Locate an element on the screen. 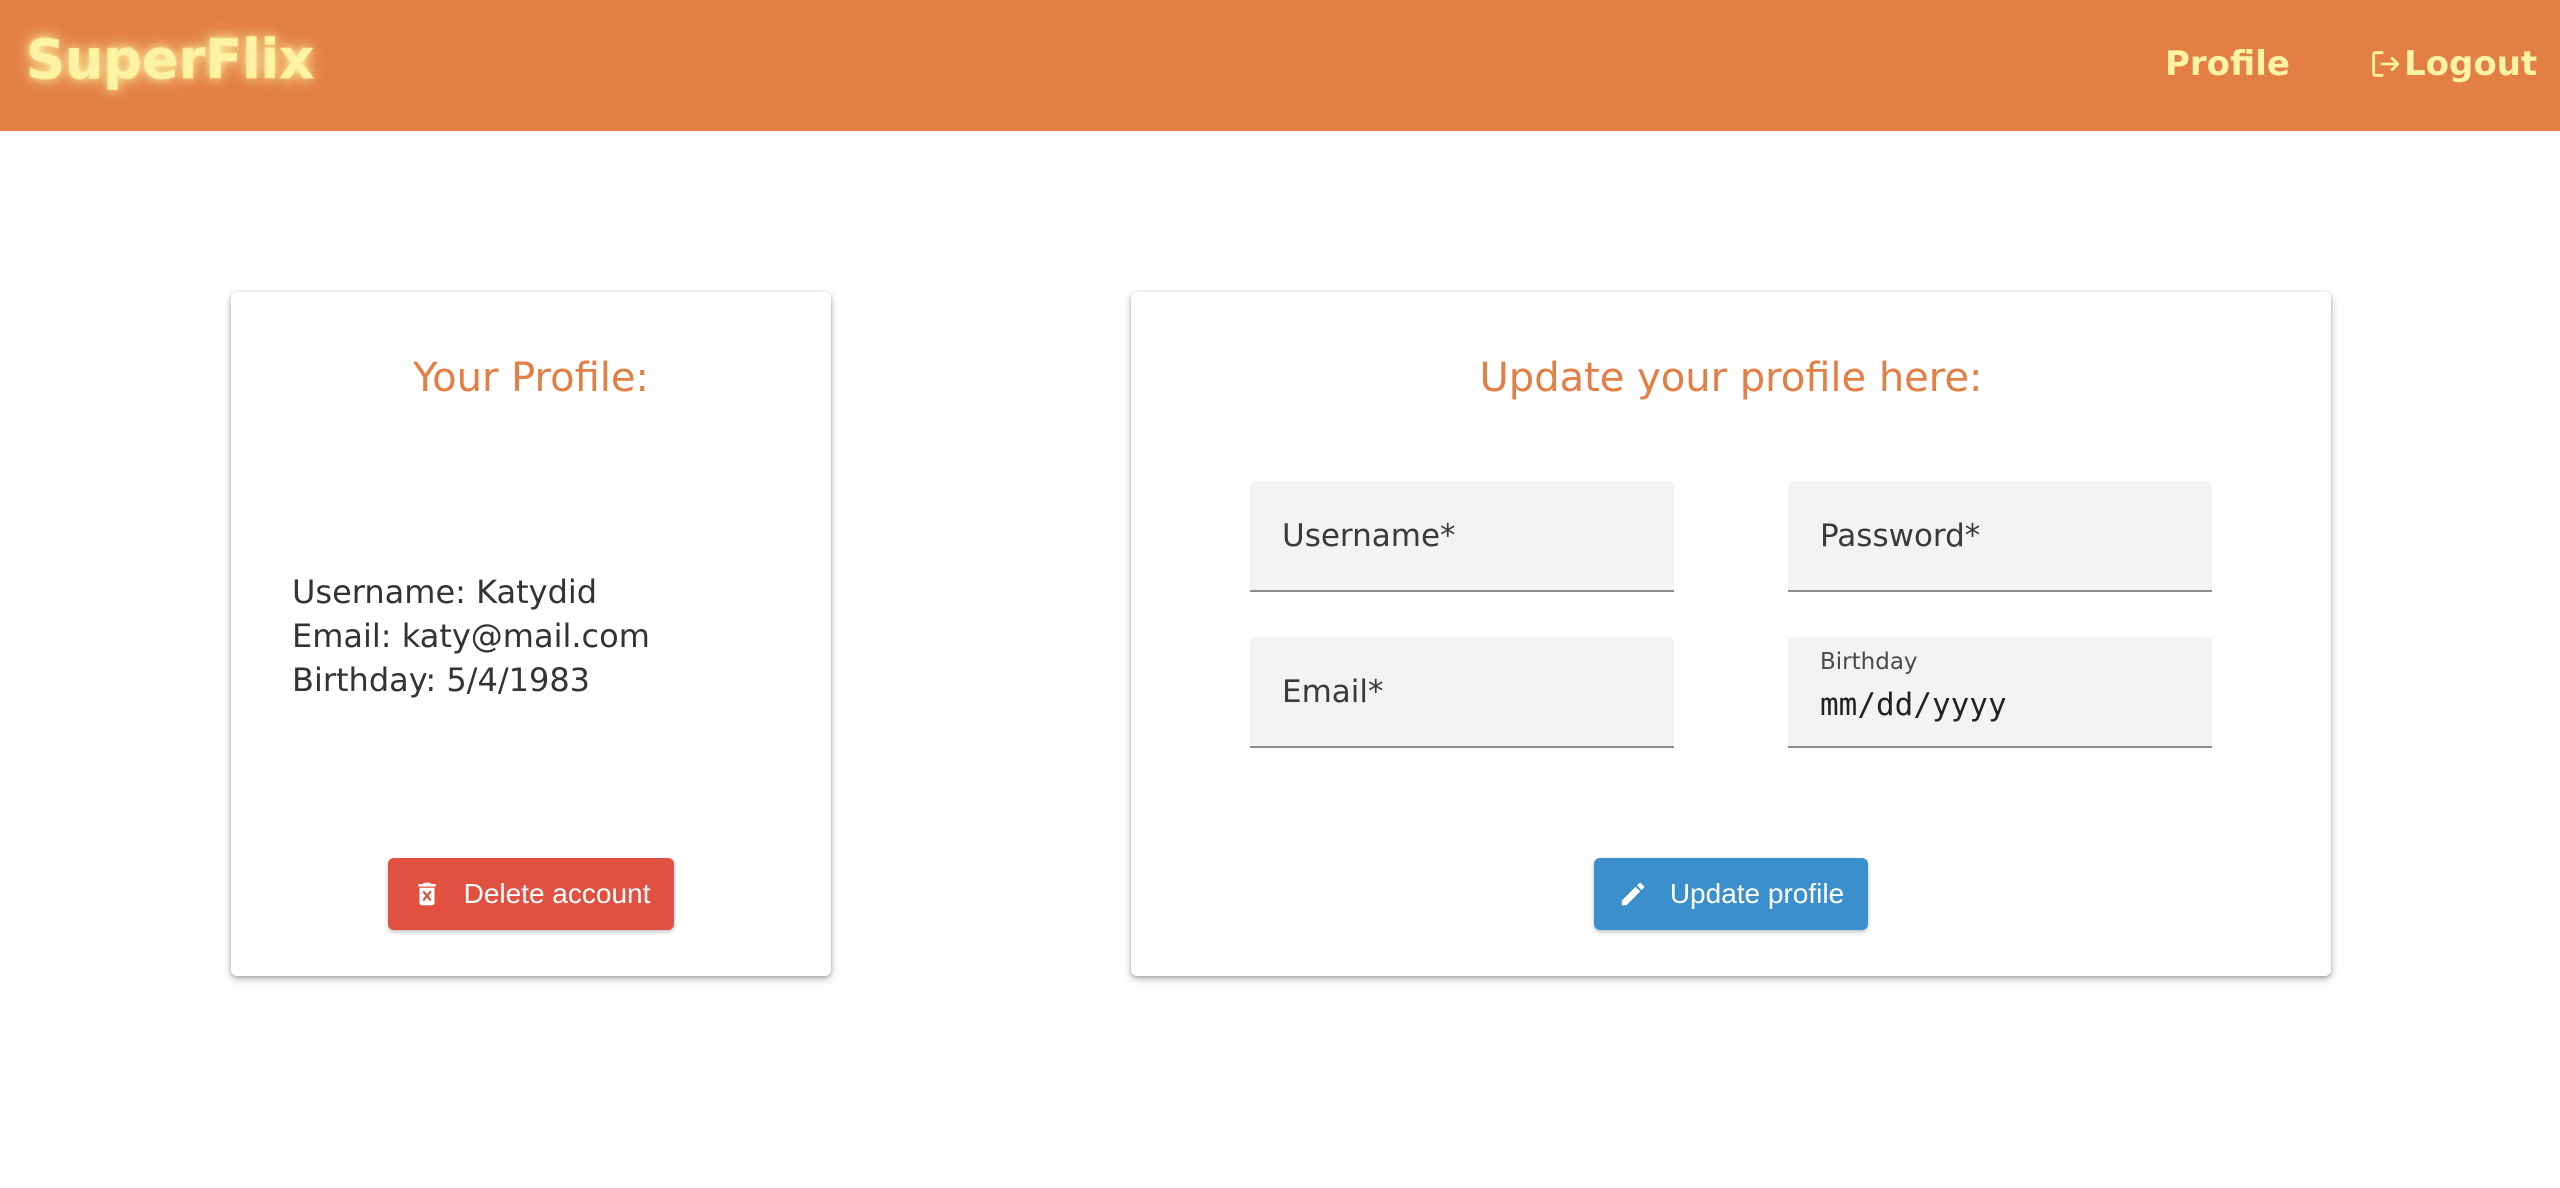  username-field-label: Username* is located at coordinates (1369, 536).